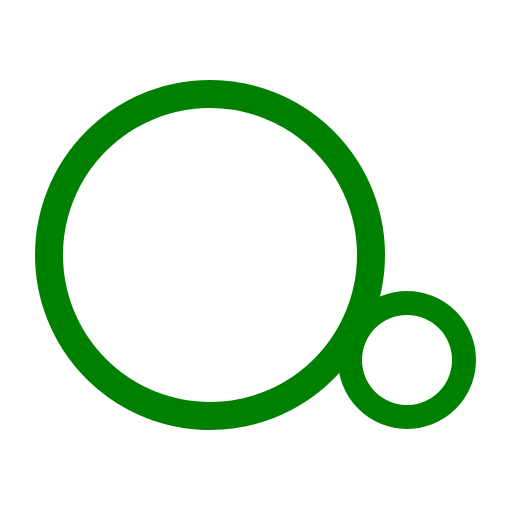  I want to click on small-circle, so click(407, 360).